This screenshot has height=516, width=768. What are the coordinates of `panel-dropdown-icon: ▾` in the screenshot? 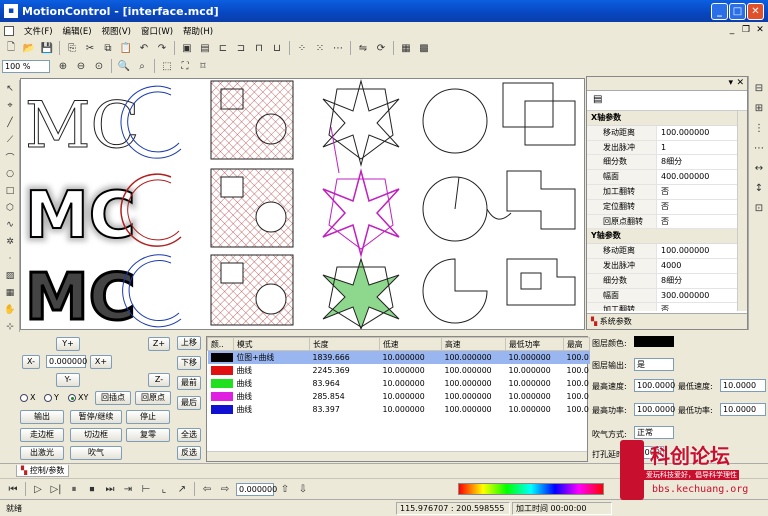 It's located at (730, 83).